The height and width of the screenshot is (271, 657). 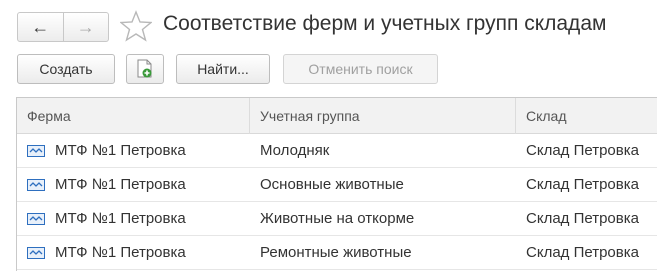 What do you see at coordinates (136, 26) in the screenshot?
I see `favorite-star-icon` at bounding box center [136, 26].